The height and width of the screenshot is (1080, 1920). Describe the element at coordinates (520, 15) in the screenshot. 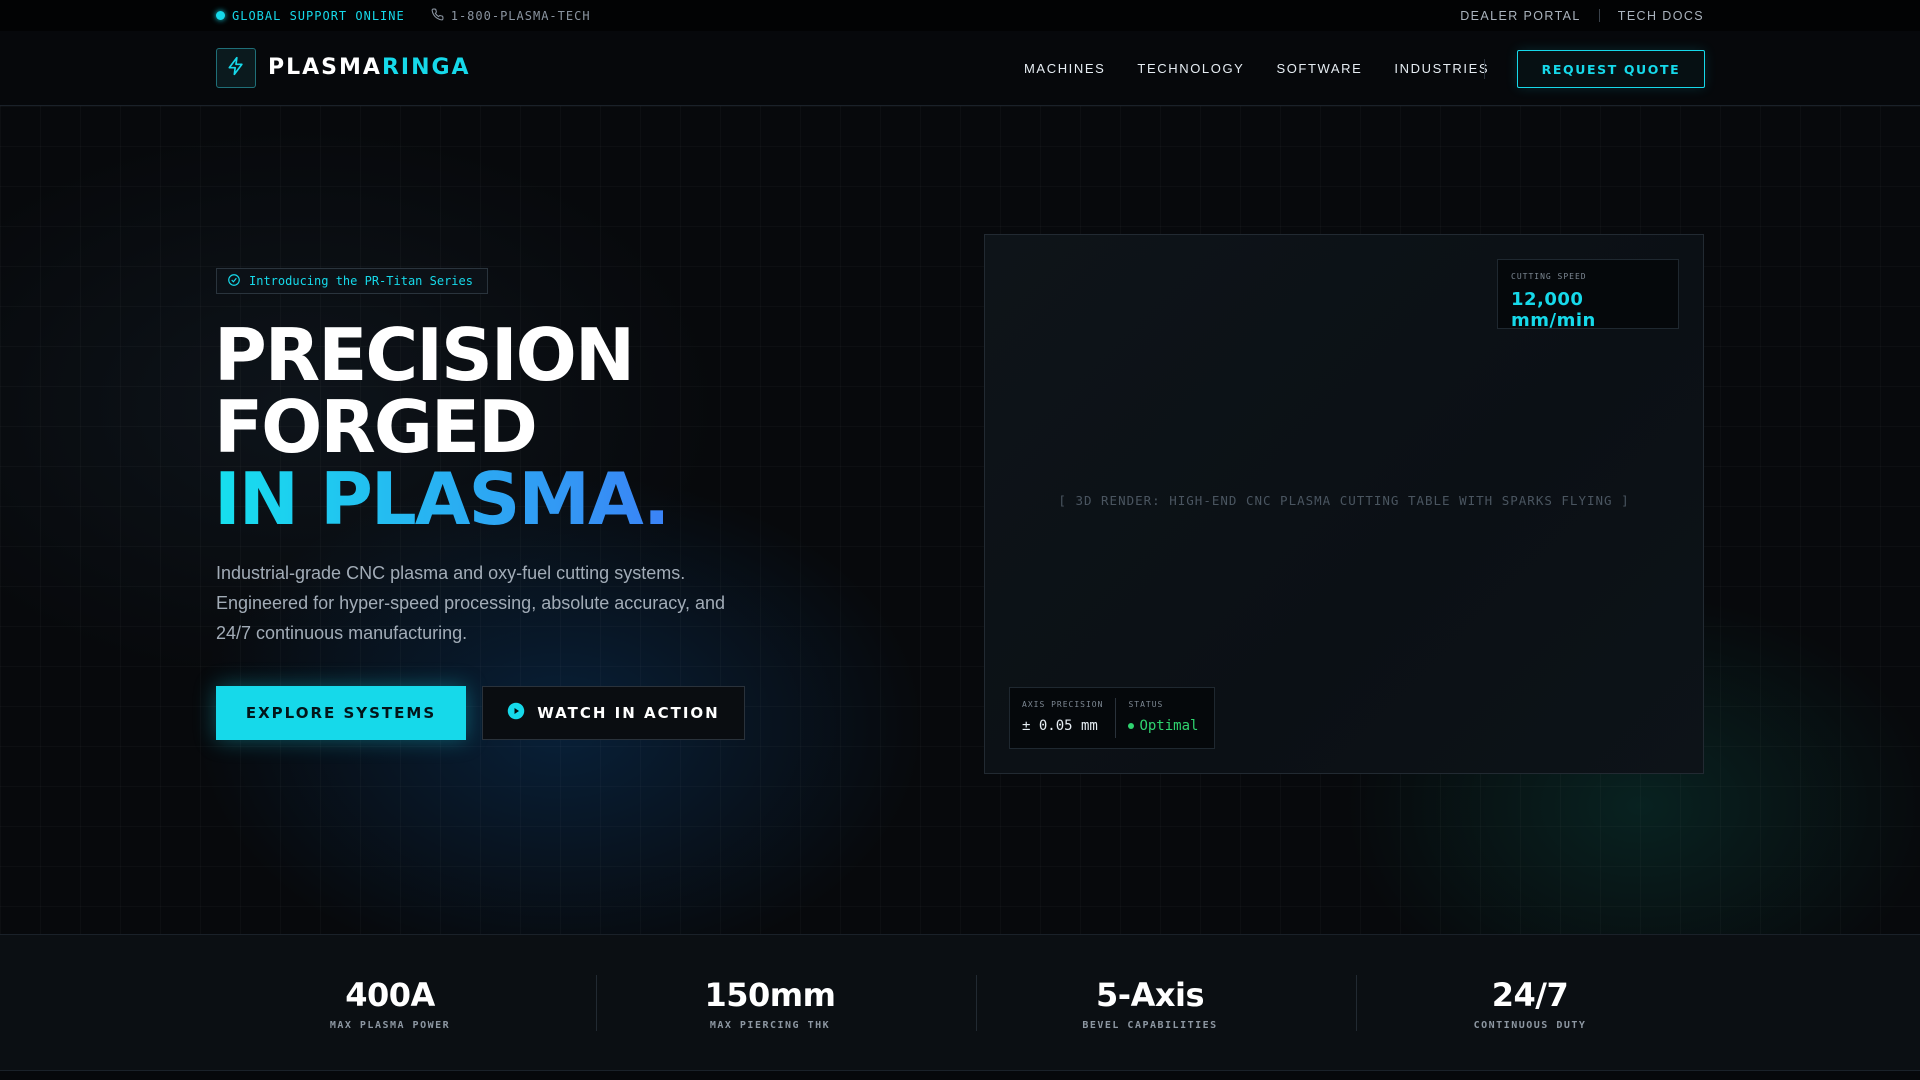

I see `phone-number: 1-800-PLASMA-TECH` at that location.